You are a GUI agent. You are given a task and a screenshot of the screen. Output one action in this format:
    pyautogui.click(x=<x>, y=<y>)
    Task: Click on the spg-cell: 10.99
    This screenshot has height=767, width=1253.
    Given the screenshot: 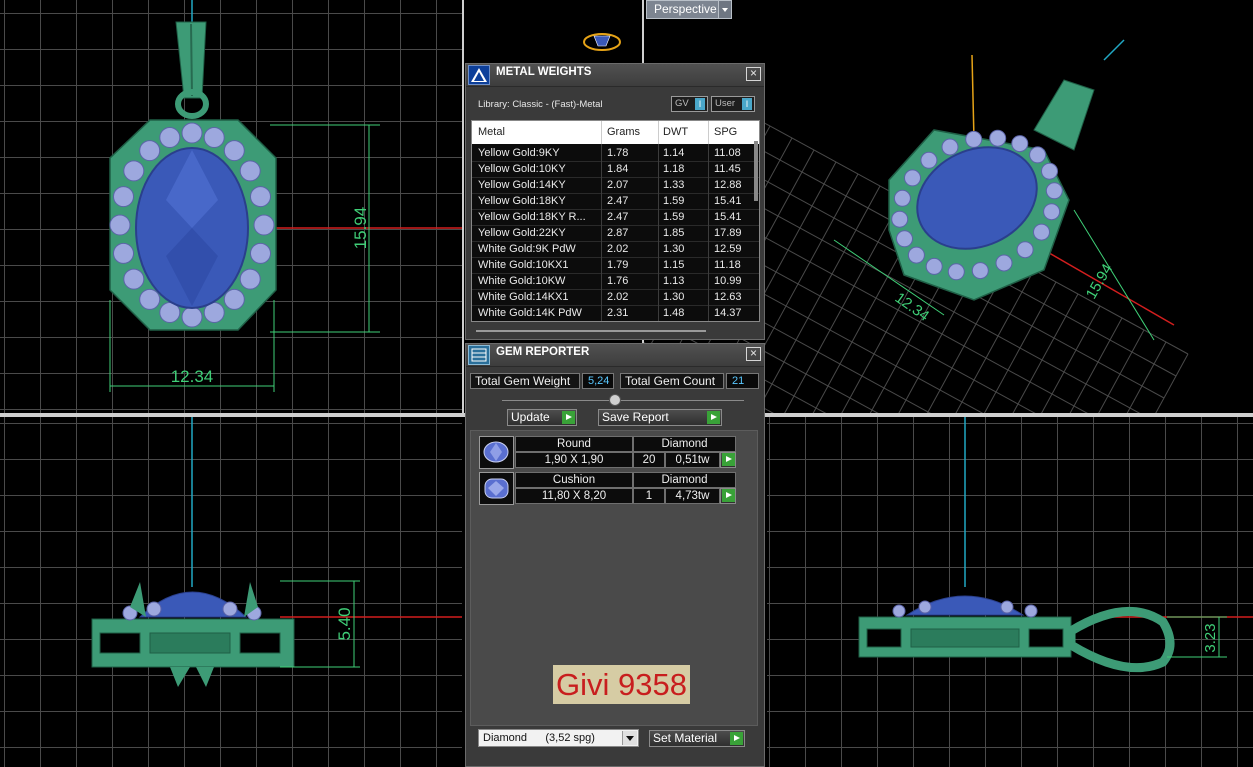 What is the action you would take?
    pyautogui.click(x=728, y=281)
    